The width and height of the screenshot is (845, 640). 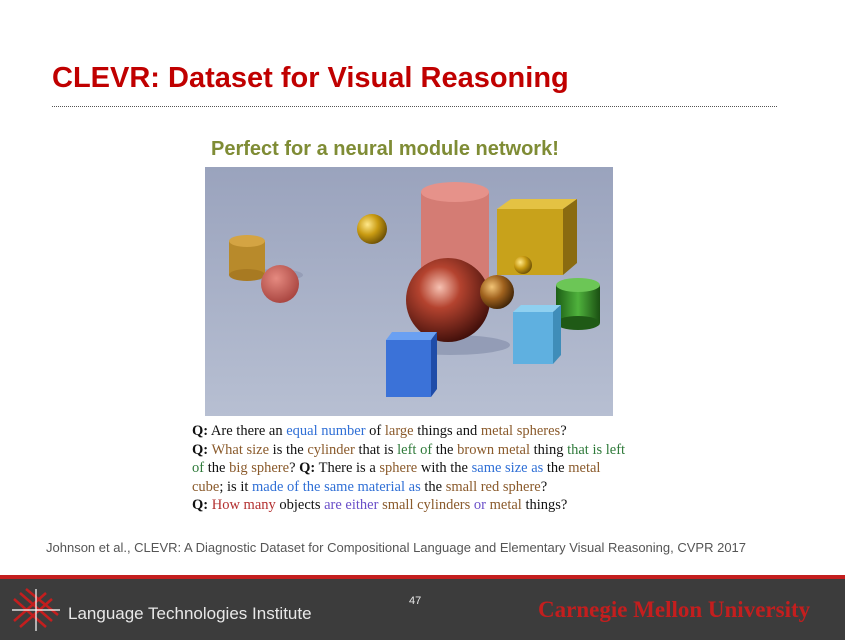 I want to click on question-segment: equal number, so click(x=326, y=431).